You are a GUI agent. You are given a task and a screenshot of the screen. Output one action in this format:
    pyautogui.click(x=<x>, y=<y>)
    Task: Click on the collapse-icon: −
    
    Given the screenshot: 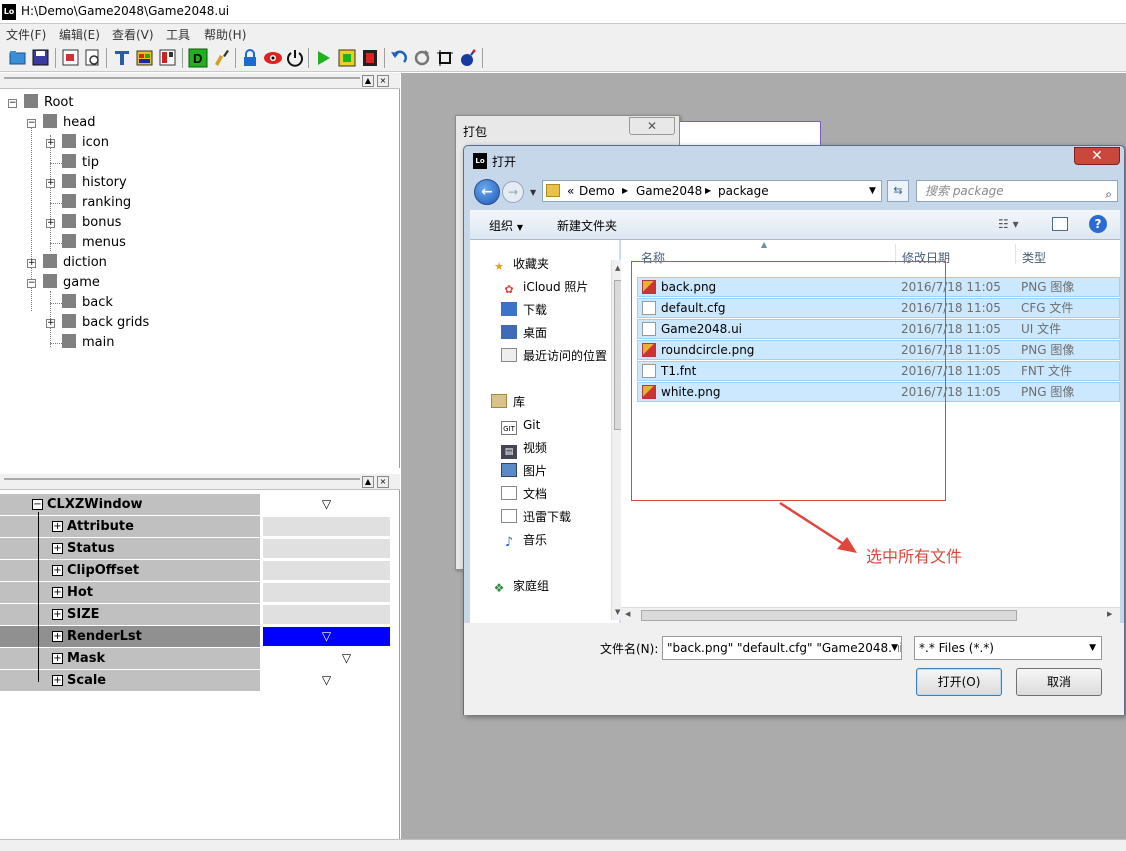 What is the action you would take?
    pyautogui.click(x=37, y=504)
    